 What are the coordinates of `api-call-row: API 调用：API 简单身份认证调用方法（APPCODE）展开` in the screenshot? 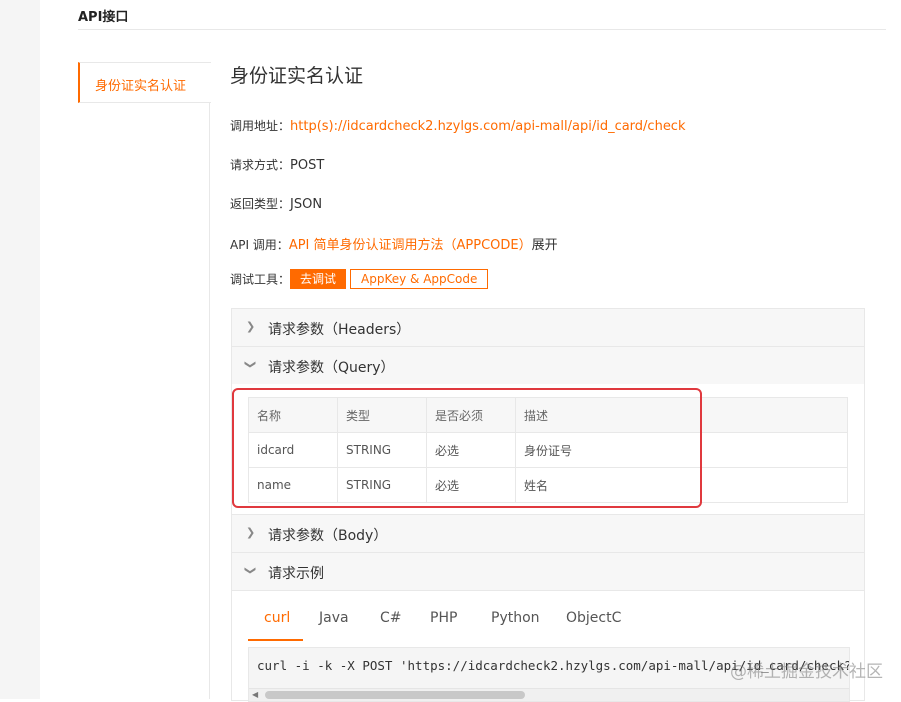 It's located at (394, 243).